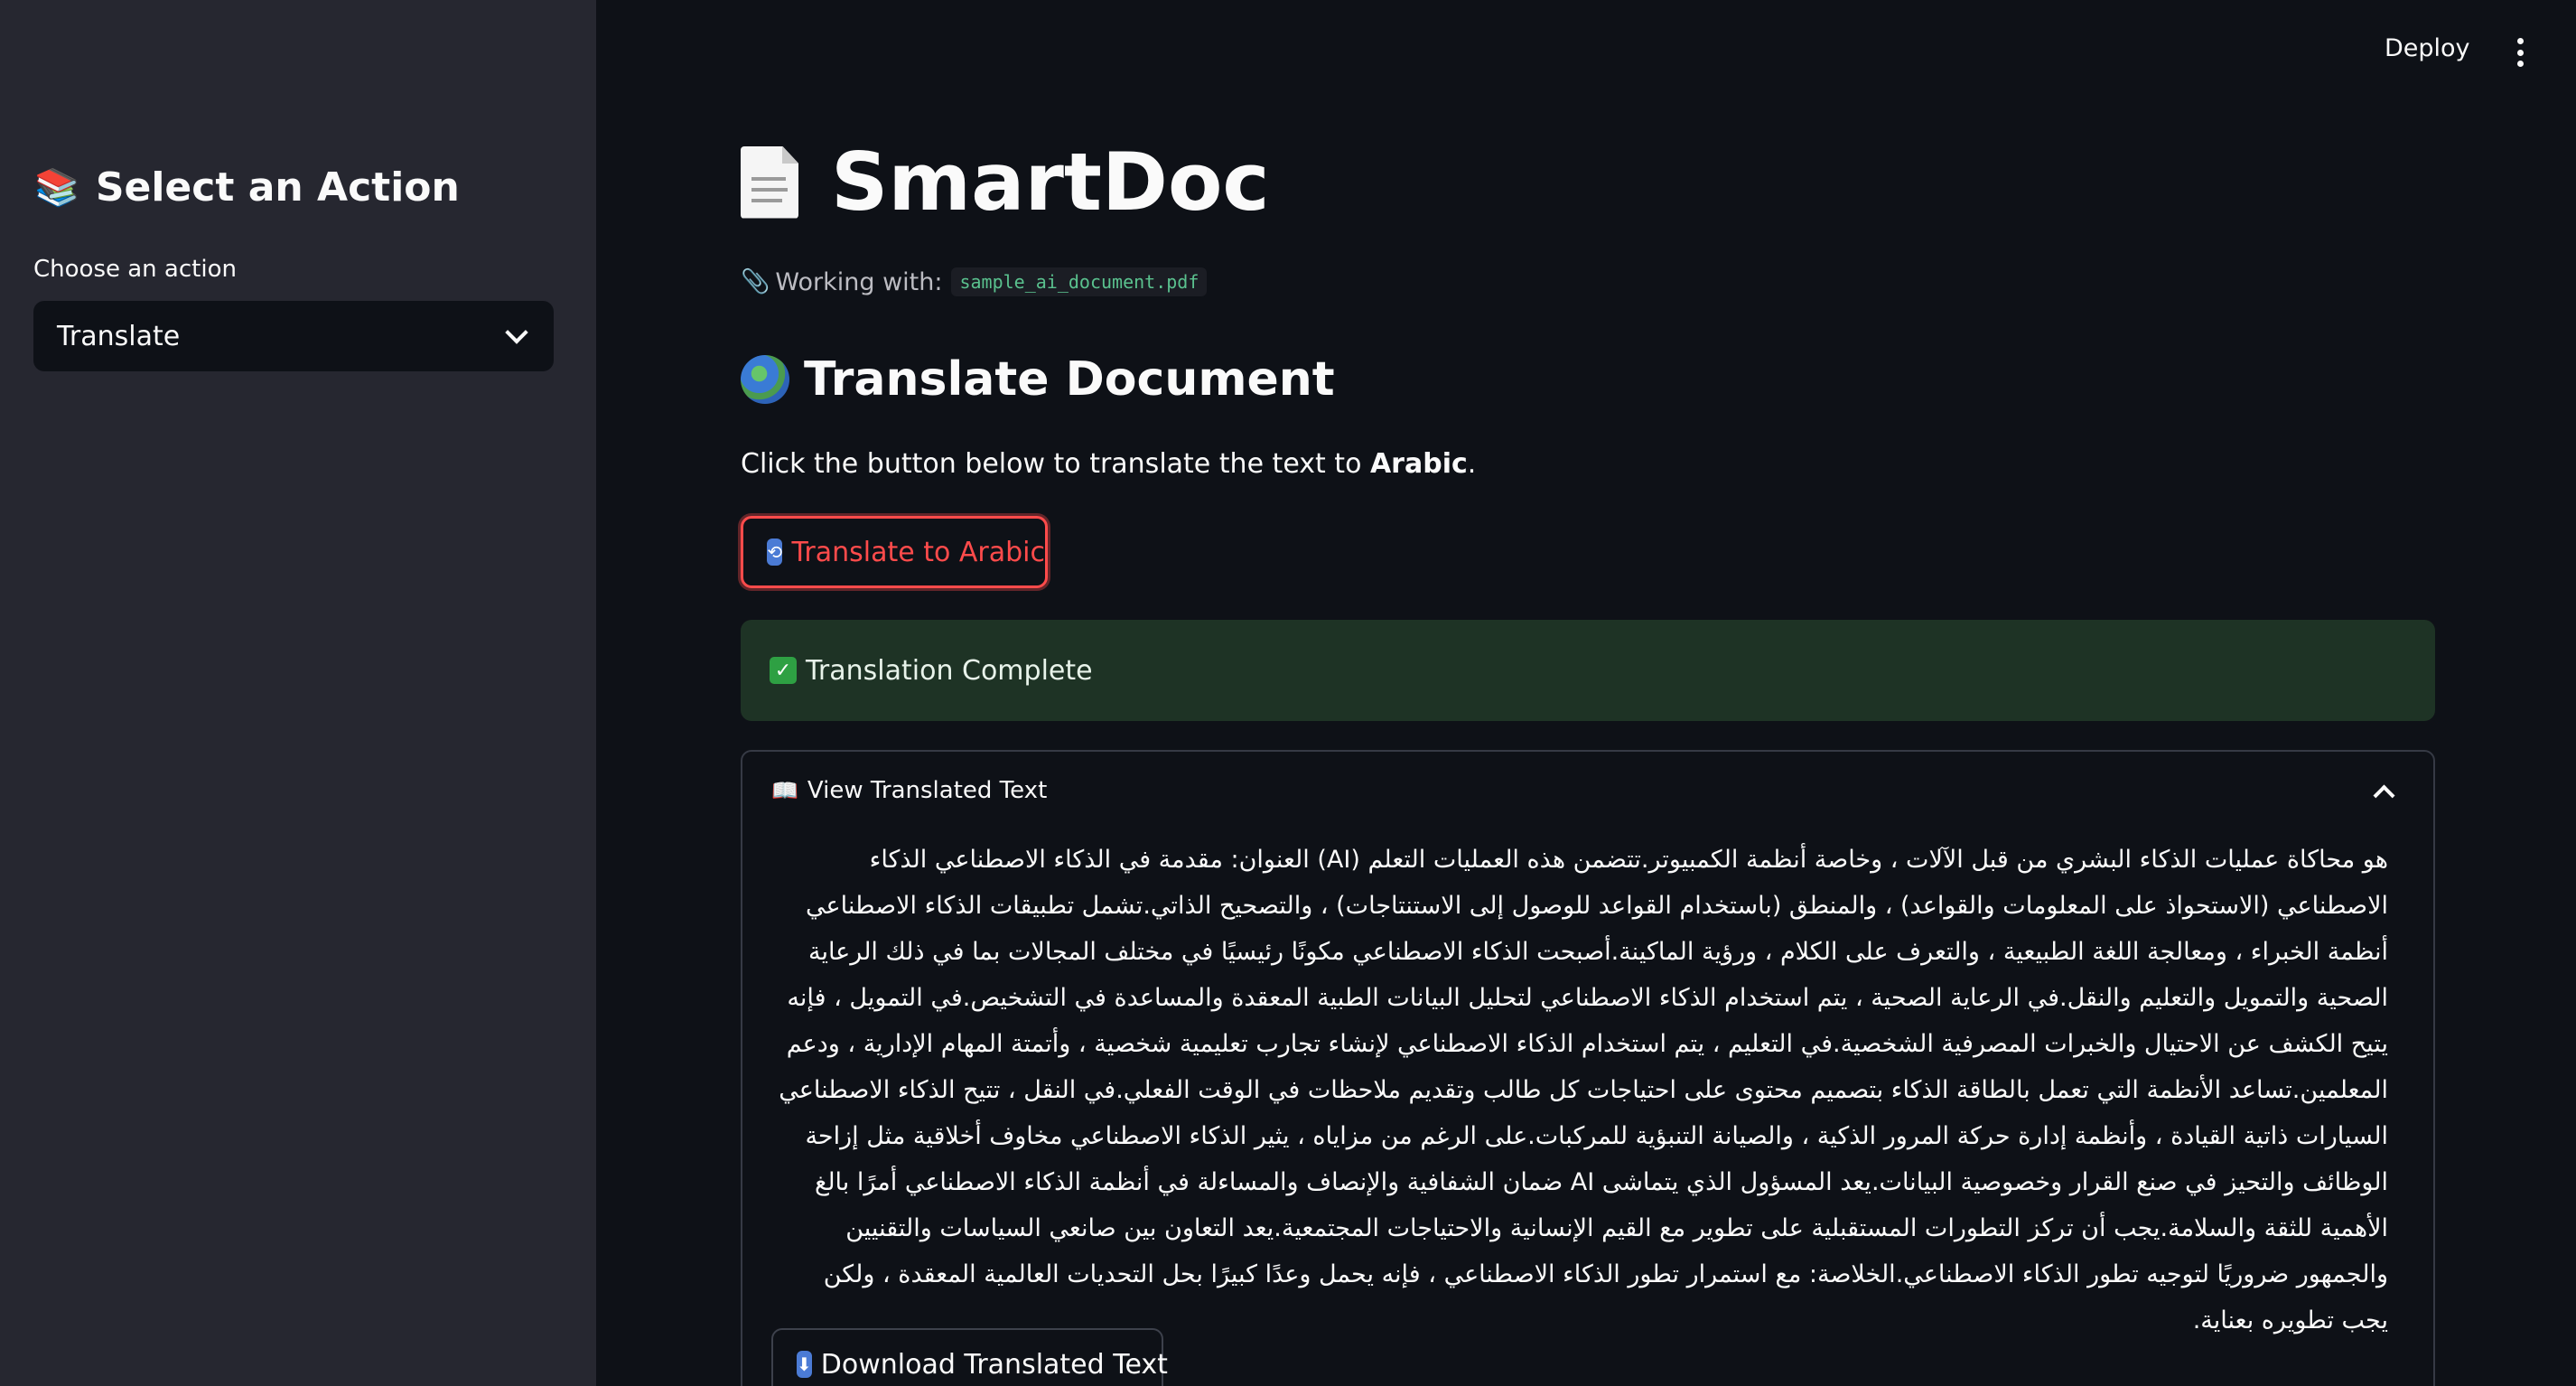  I want to click on chevron-up-icon, so click(2384, 796).